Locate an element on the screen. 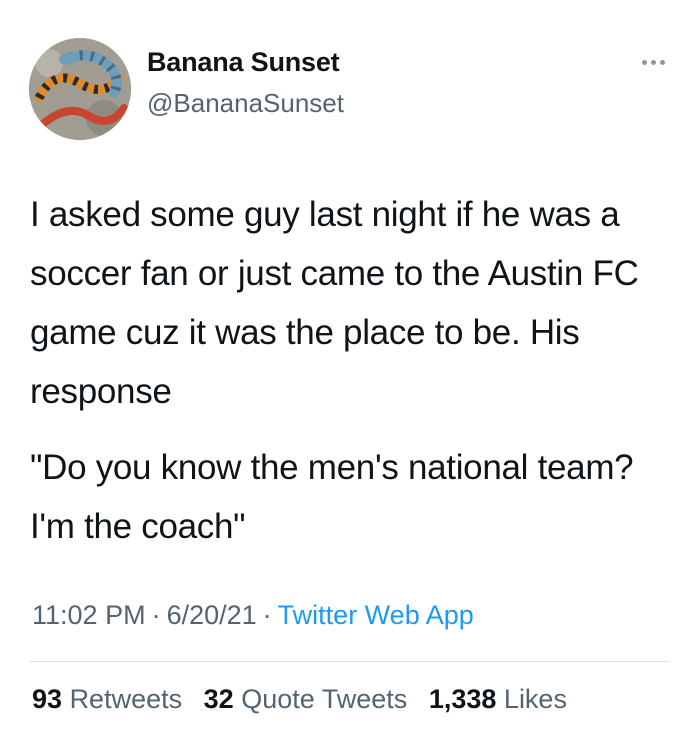  snake-avatar-icon is located at coordinates (80, 89).